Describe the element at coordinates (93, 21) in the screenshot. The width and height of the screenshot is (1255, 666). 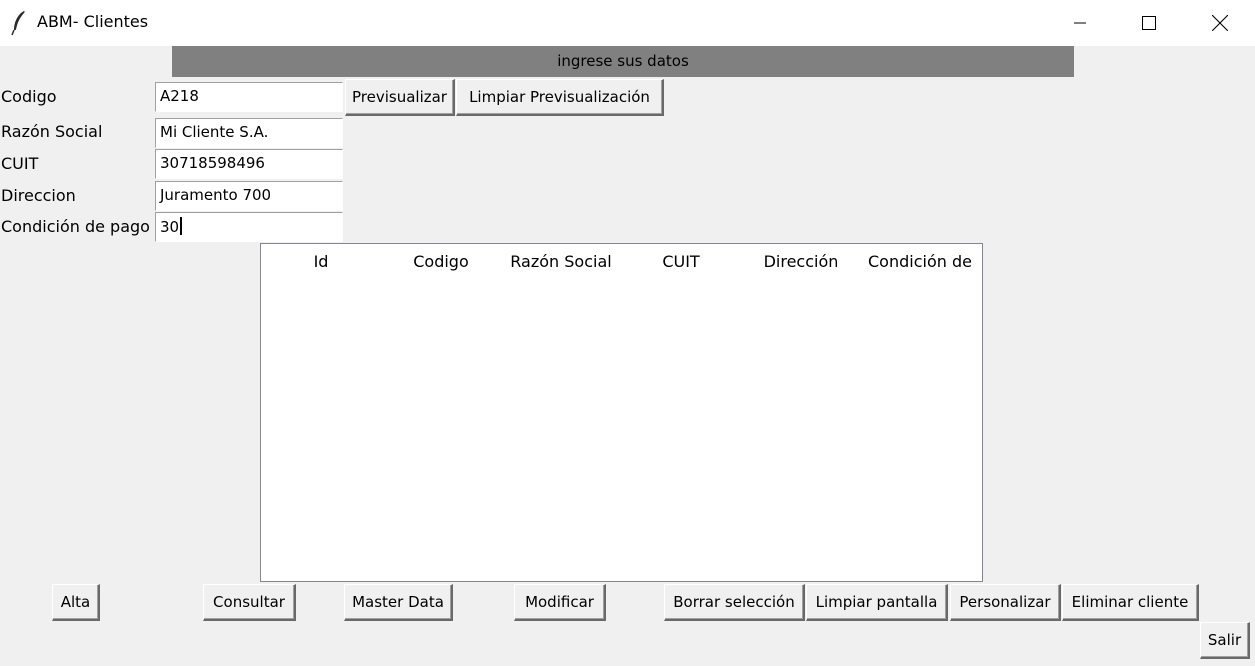
I see `window-title: ABM- Clientes` at that location.